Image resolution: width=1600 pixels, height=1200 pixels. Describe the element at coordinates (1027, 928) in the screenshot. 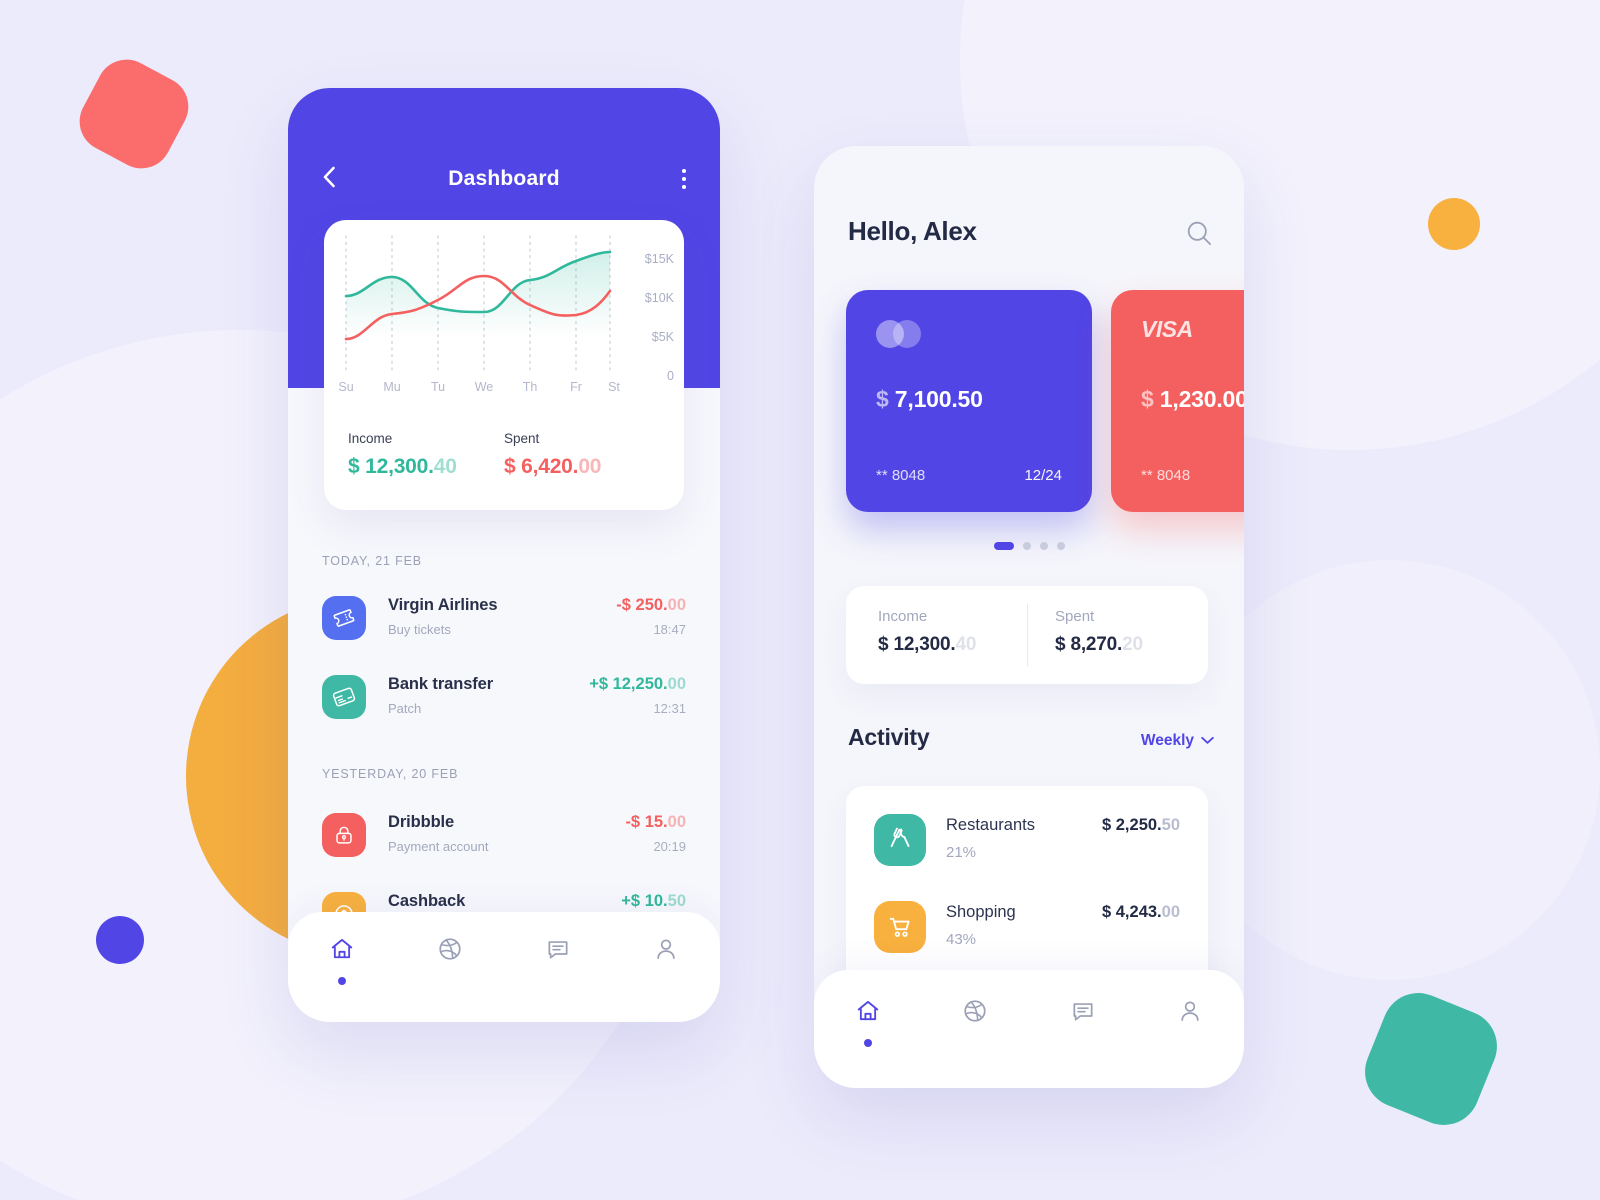

I see `activity-row: Shopping 43% $ 4,243.00` at that location.